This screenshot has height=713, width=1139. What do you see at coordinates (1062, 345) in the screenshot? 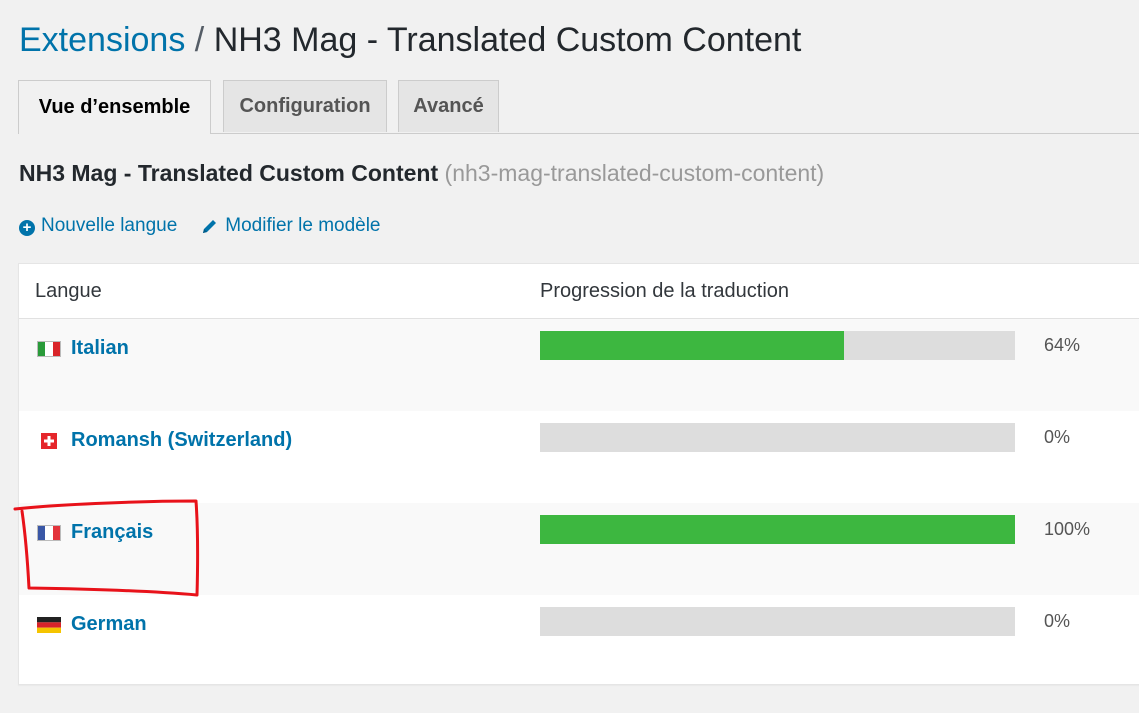
I see `progress-percent: 64%` at bounding box center [1062, 345].